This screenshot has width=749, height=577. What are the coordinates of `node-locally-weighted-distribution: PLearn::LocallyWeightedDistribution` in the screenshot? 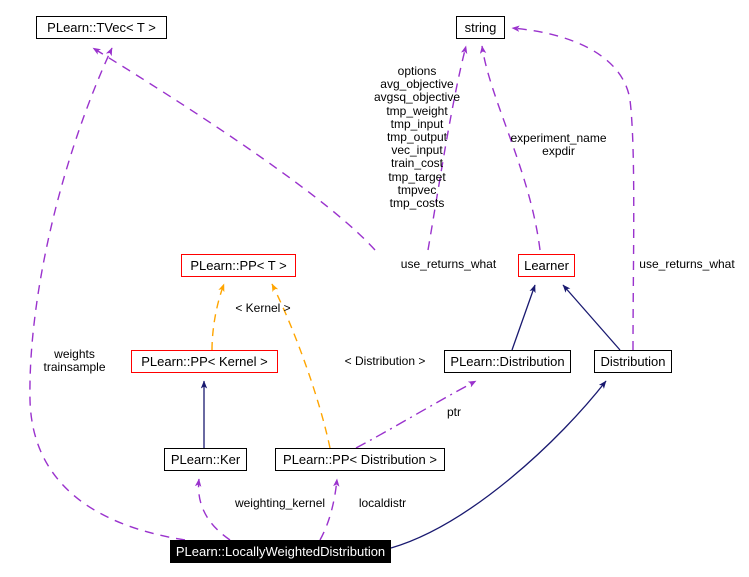 It's located at (280, 551).